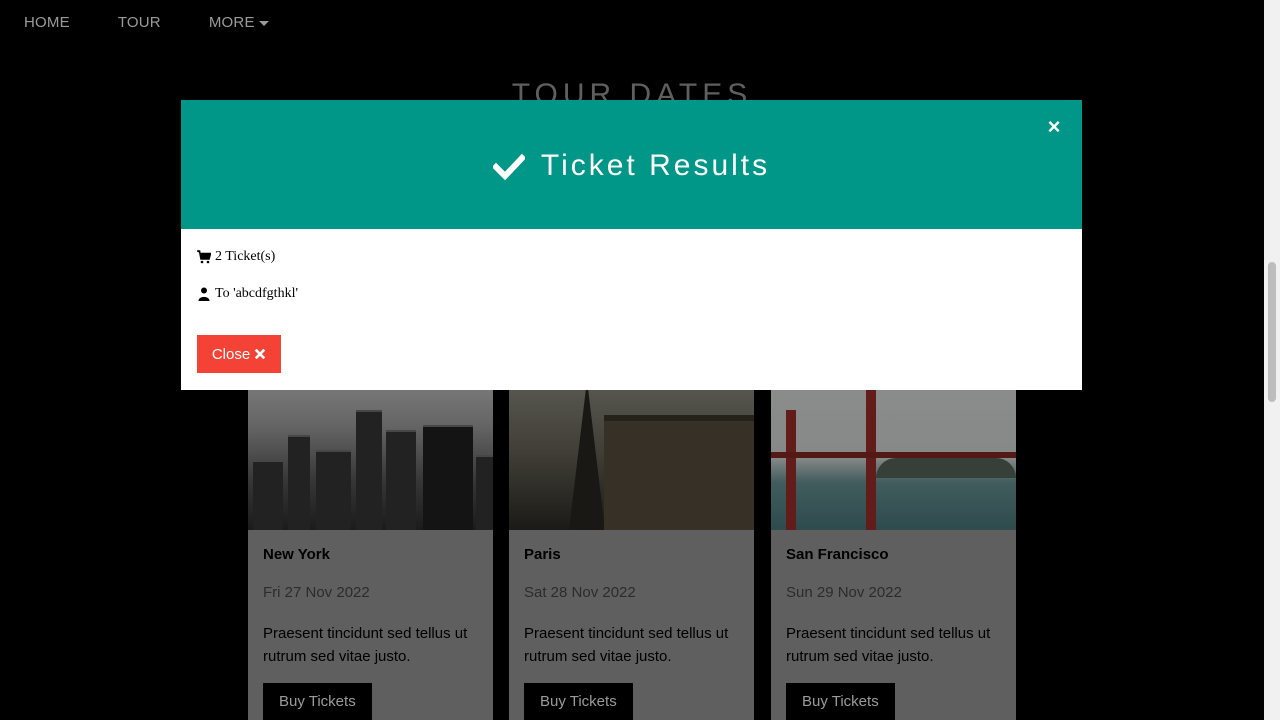  I want to click on user-icon, so click(204, 294).